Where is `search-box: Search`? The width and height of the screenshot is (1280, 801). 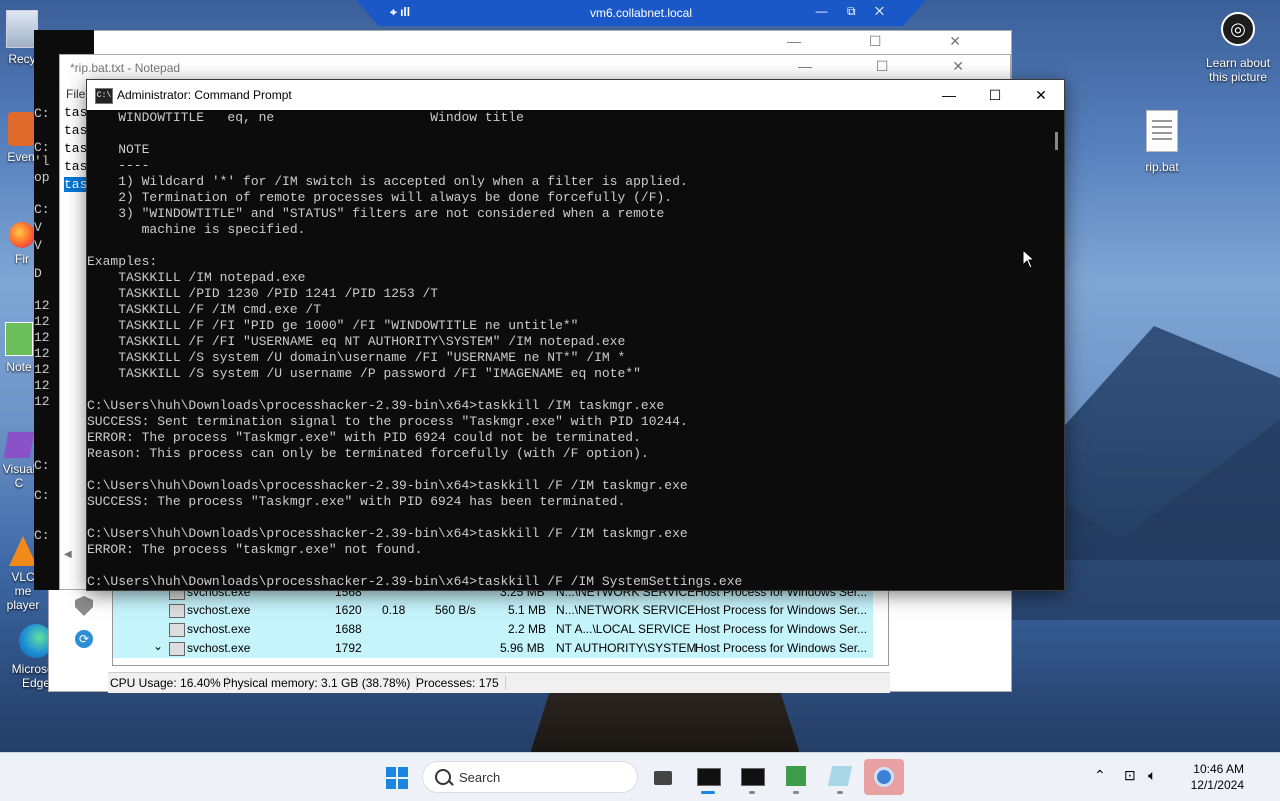 search-box: Search is located at coordinates (530, 777).